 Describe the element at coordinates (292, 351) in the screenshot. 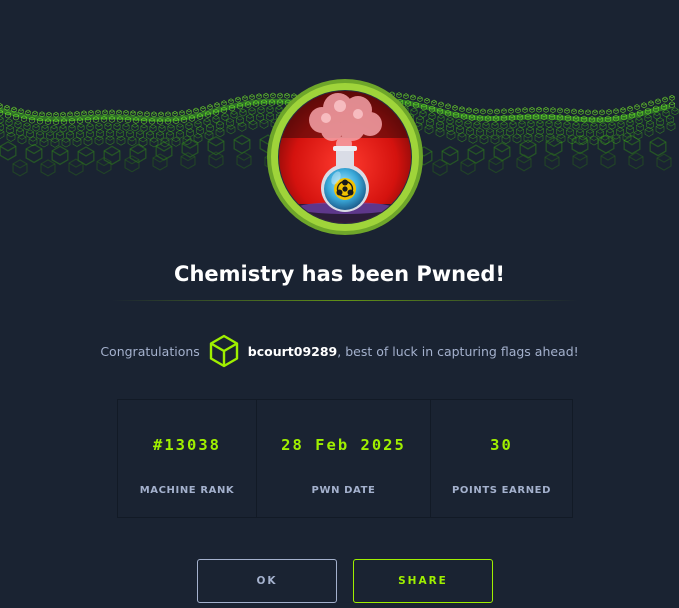

I see `username-link: bcourt09289` at that location.